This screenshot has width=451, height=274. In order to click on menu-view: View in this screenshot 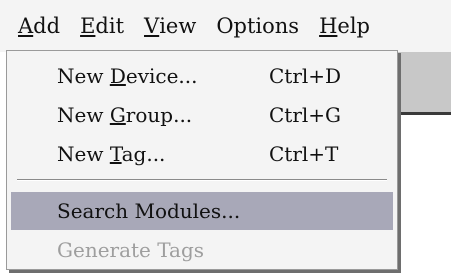, I will do `click(170, 26)`.